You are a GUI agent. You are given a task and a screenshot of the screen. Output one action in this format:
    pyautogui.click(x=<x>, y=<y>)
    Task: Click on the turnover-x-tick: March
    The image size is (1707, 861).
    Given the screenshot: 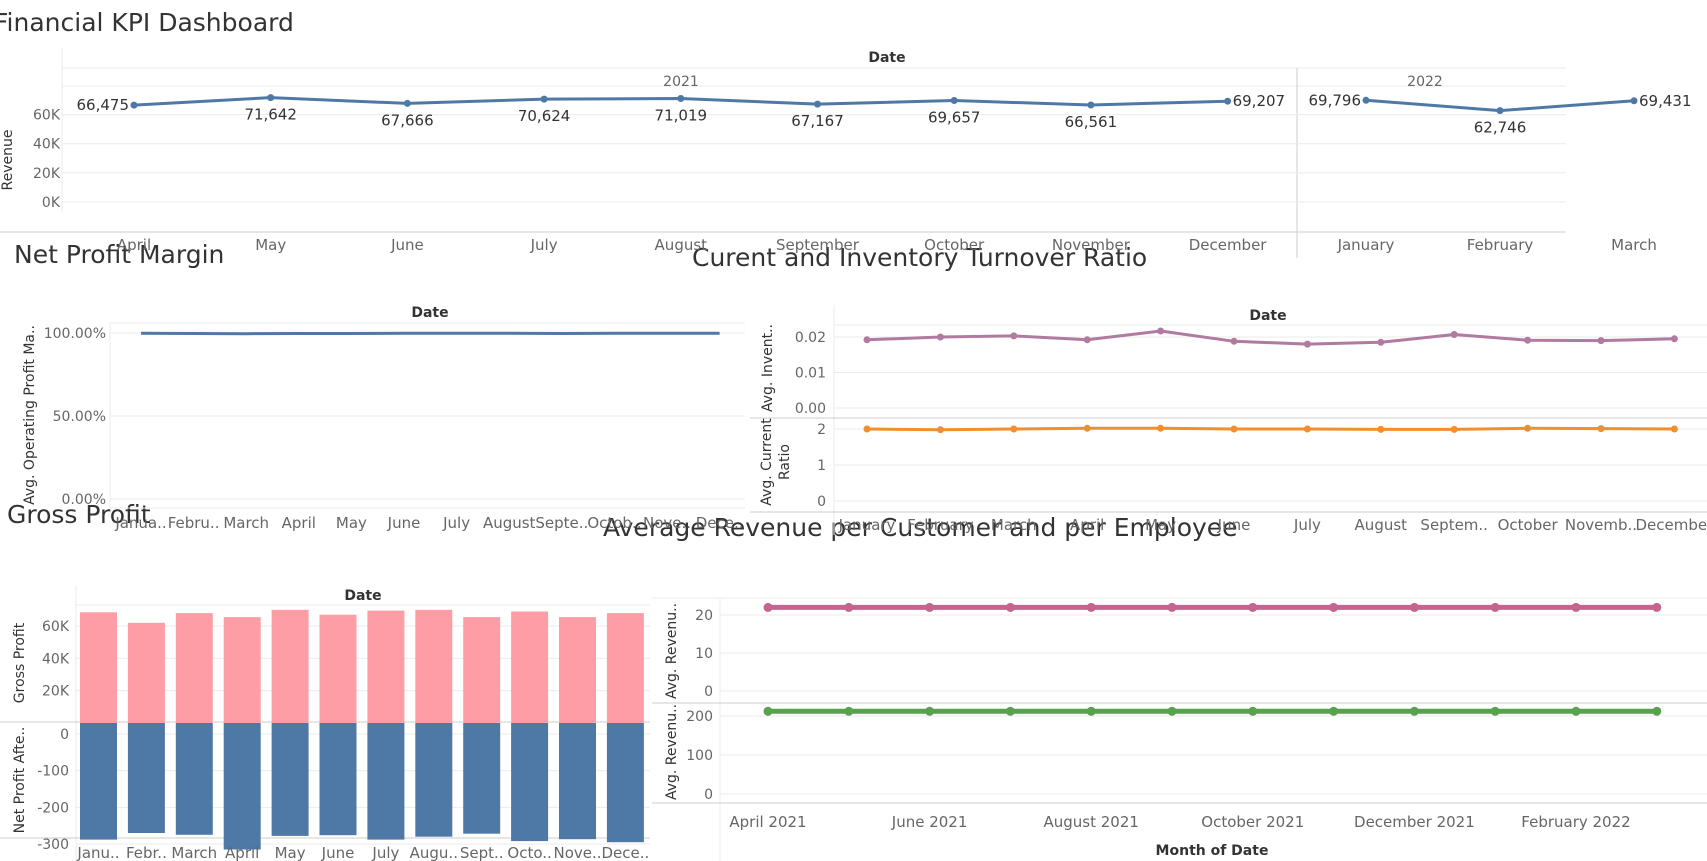 What is the action you would take?
    pyautogui.click(x=1014, y=525)
    